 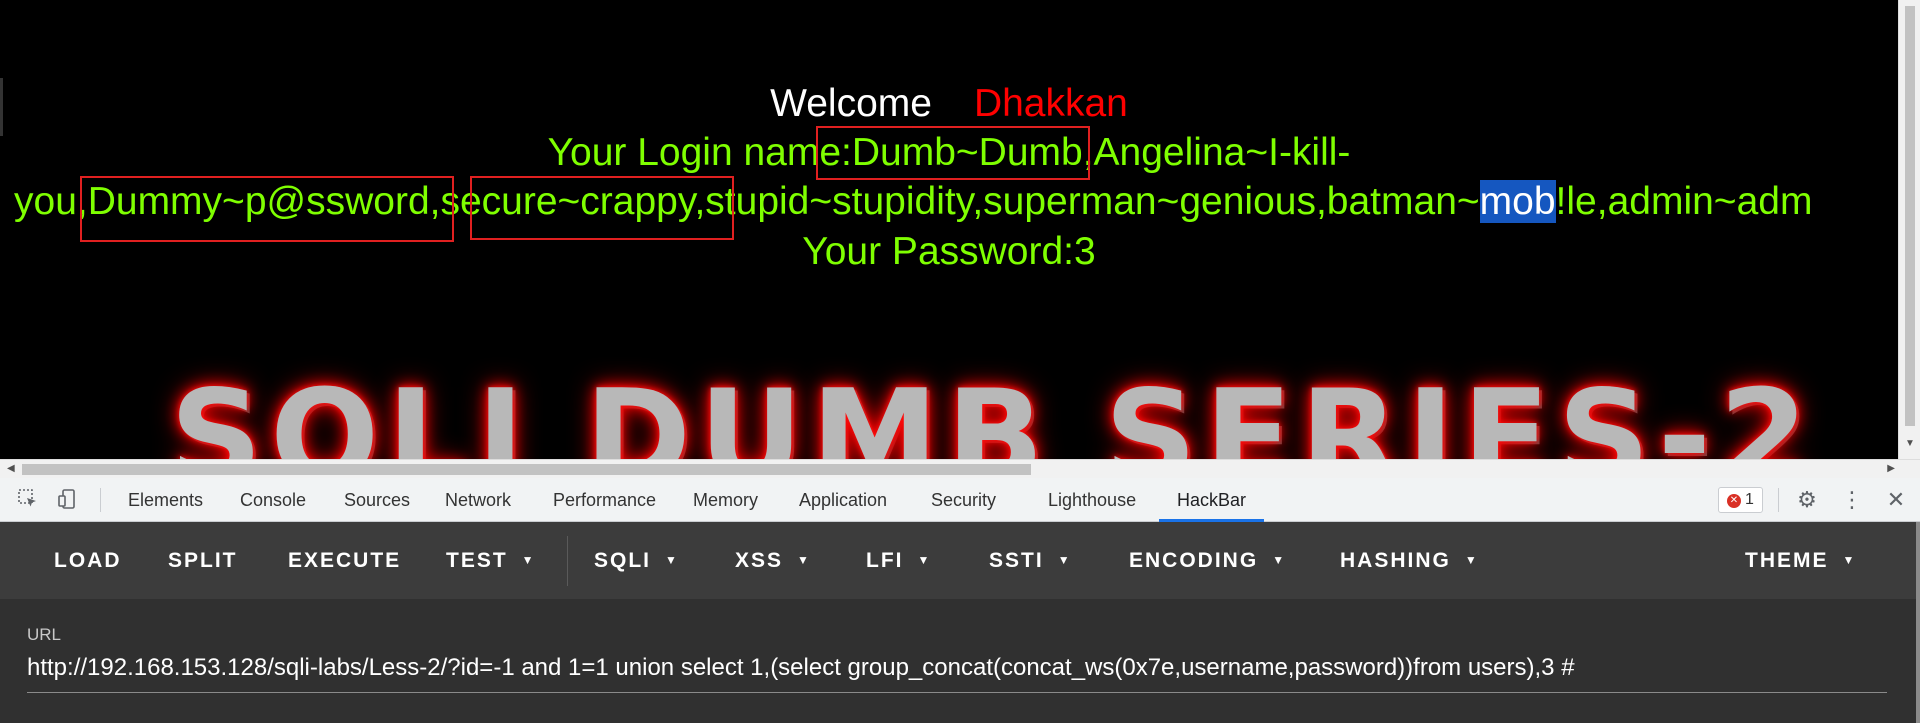 I want to click on tab-console: Console, so click(x=273, y=500).